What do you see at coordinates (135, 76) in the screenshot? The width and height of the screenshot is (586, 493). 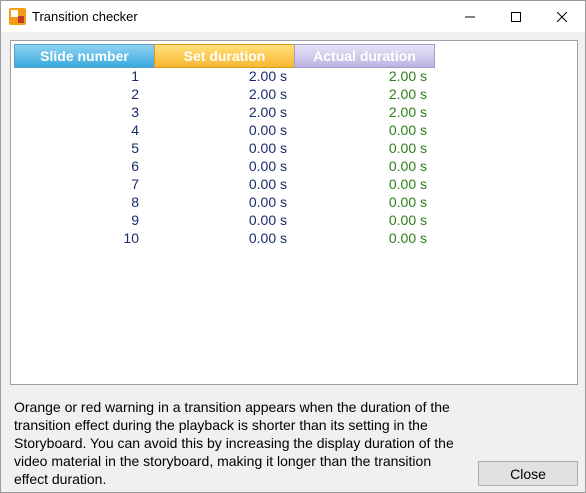 I see `slide-number-cell: 1` at bounding box center [135, 76].